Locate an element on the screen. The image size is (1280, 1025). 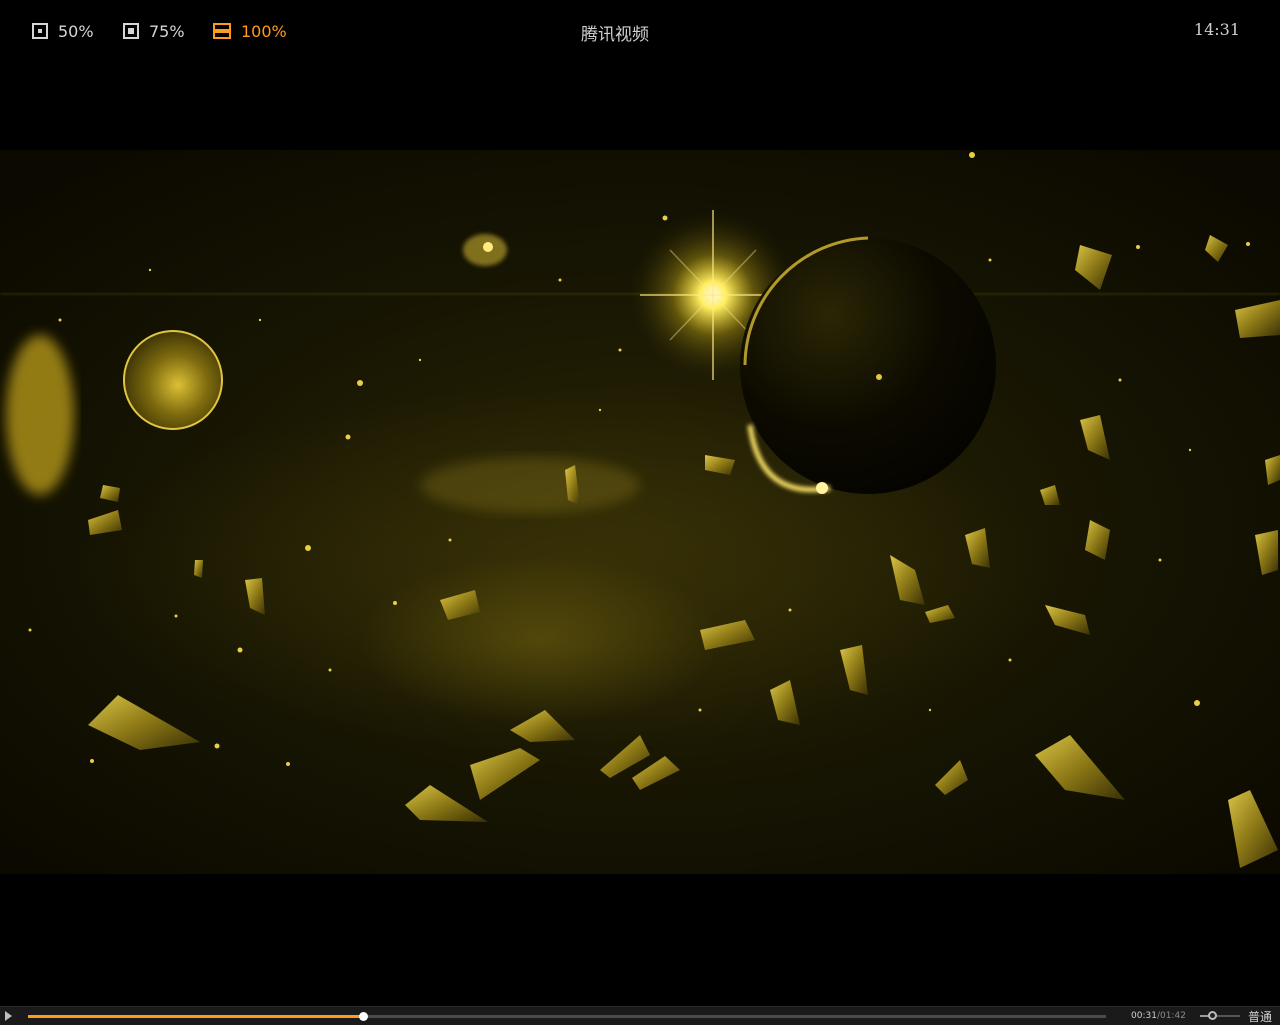
top-bar: 50% 75% 100% 腾讯视频 14:31 is located at coordinates (640, 31).